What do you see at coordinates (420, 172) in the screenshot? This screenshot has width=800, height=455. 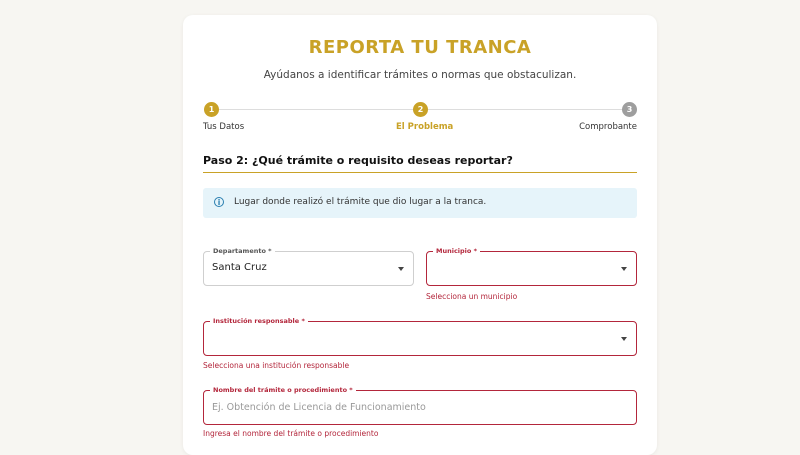 I see `section-divider` at bounding box center [420, 172].